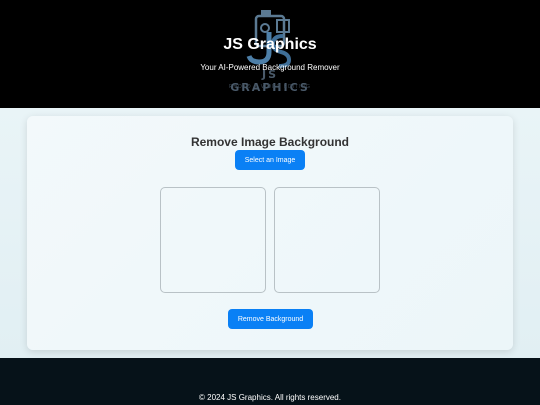 Image resolution: width=540 pixels, height=405 pixels. I want to click on result-image-preview, so click(327, 240).